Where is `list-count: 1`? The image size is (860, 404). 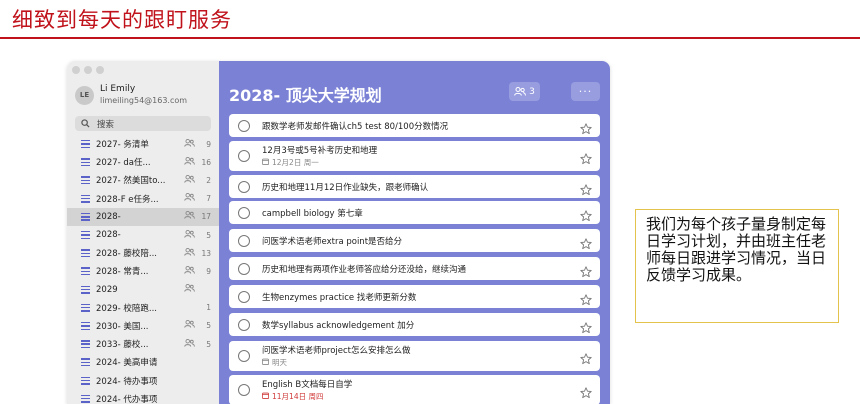
list-count: 1 is located at coordinates (208, 308).